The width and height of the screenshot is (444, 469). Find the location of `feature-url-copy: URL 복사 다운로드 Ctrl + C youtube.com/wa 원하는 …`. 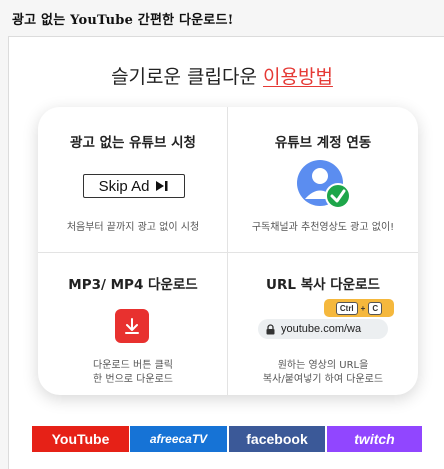

feature-url-copy: URL 복사 다운로드 Ctrl + C youtube.com/wa 원하는 … is located at coordinates (323, 325).